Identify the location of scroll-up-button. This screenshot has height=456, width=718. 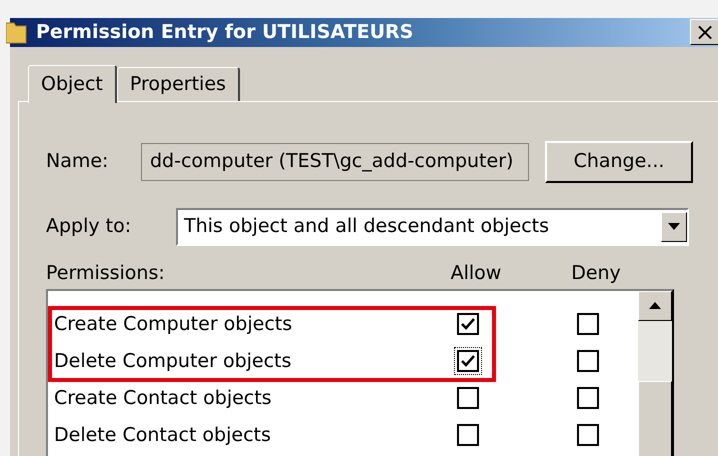
(655, 305).